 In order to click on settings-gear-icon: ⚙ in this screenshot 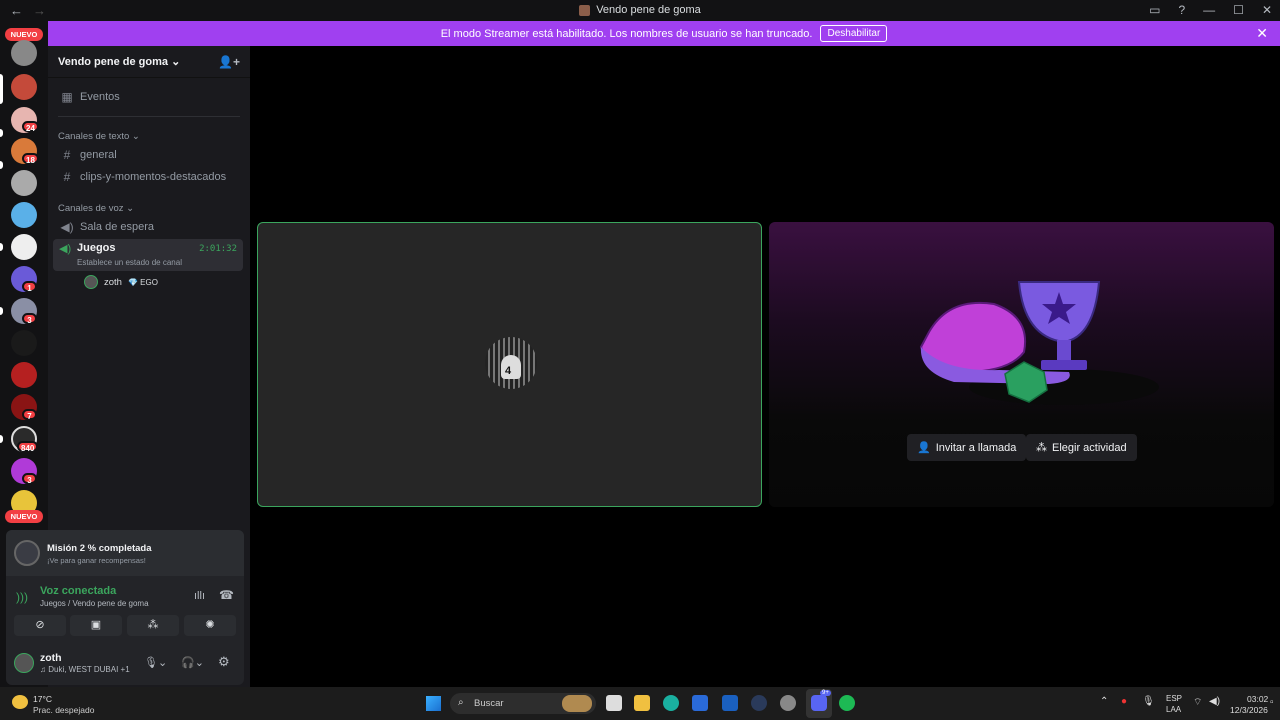, I will do `click(224, 662)`.